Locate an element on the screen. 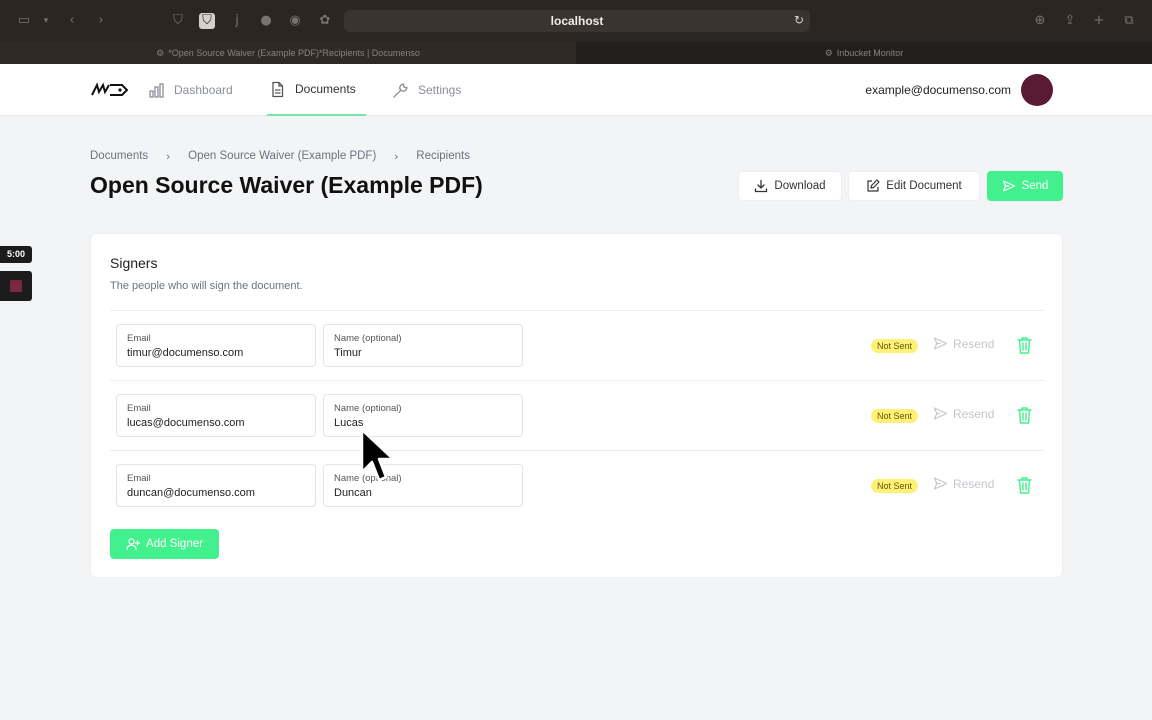 This screenshot has height=720, width=1152. edit-icon is located at coordinates (873, 185).